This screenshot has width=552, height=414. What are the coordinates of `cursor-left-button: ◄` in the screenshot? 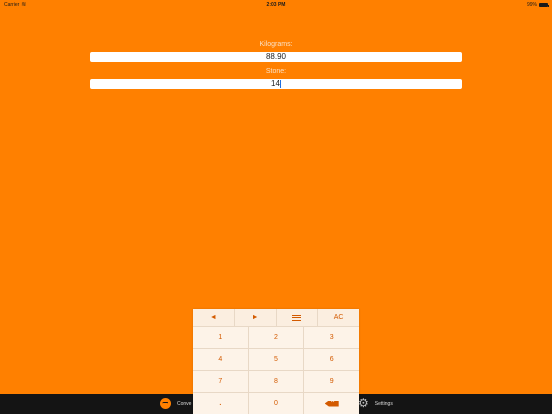 It's located at (214, 317).